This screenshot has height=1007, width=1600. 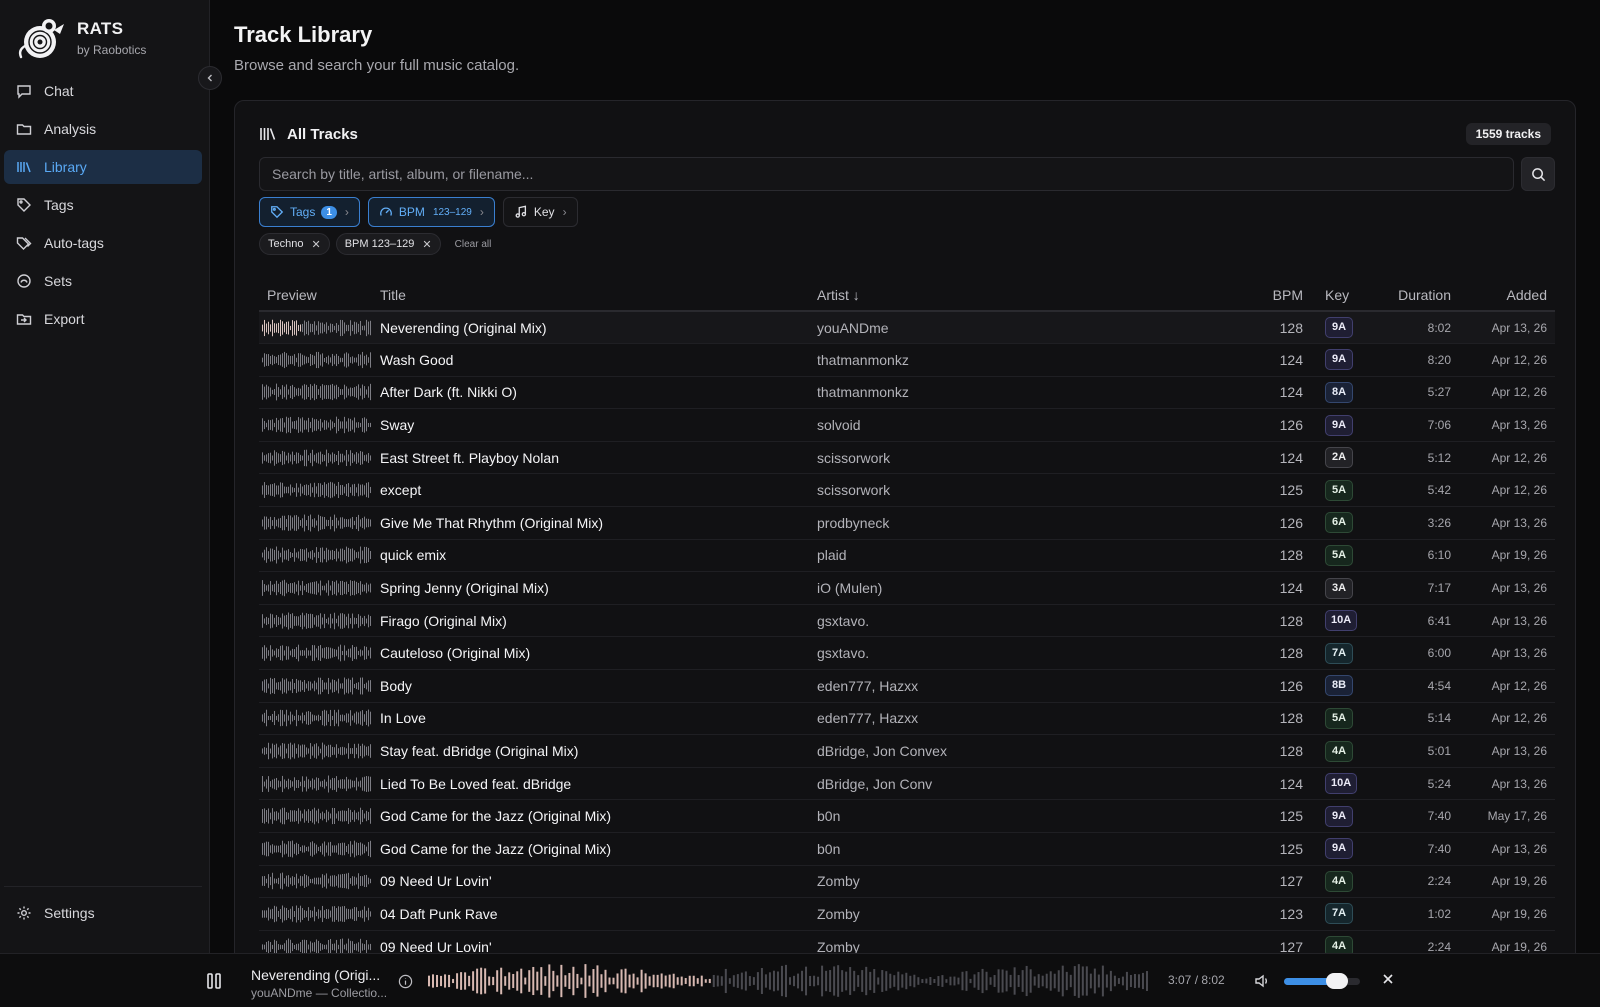 What do you see at coordinates (294, 244) in the screenshot?
I see `filter-chip-tag: Techno ✕` at bounding box center [294, 244].